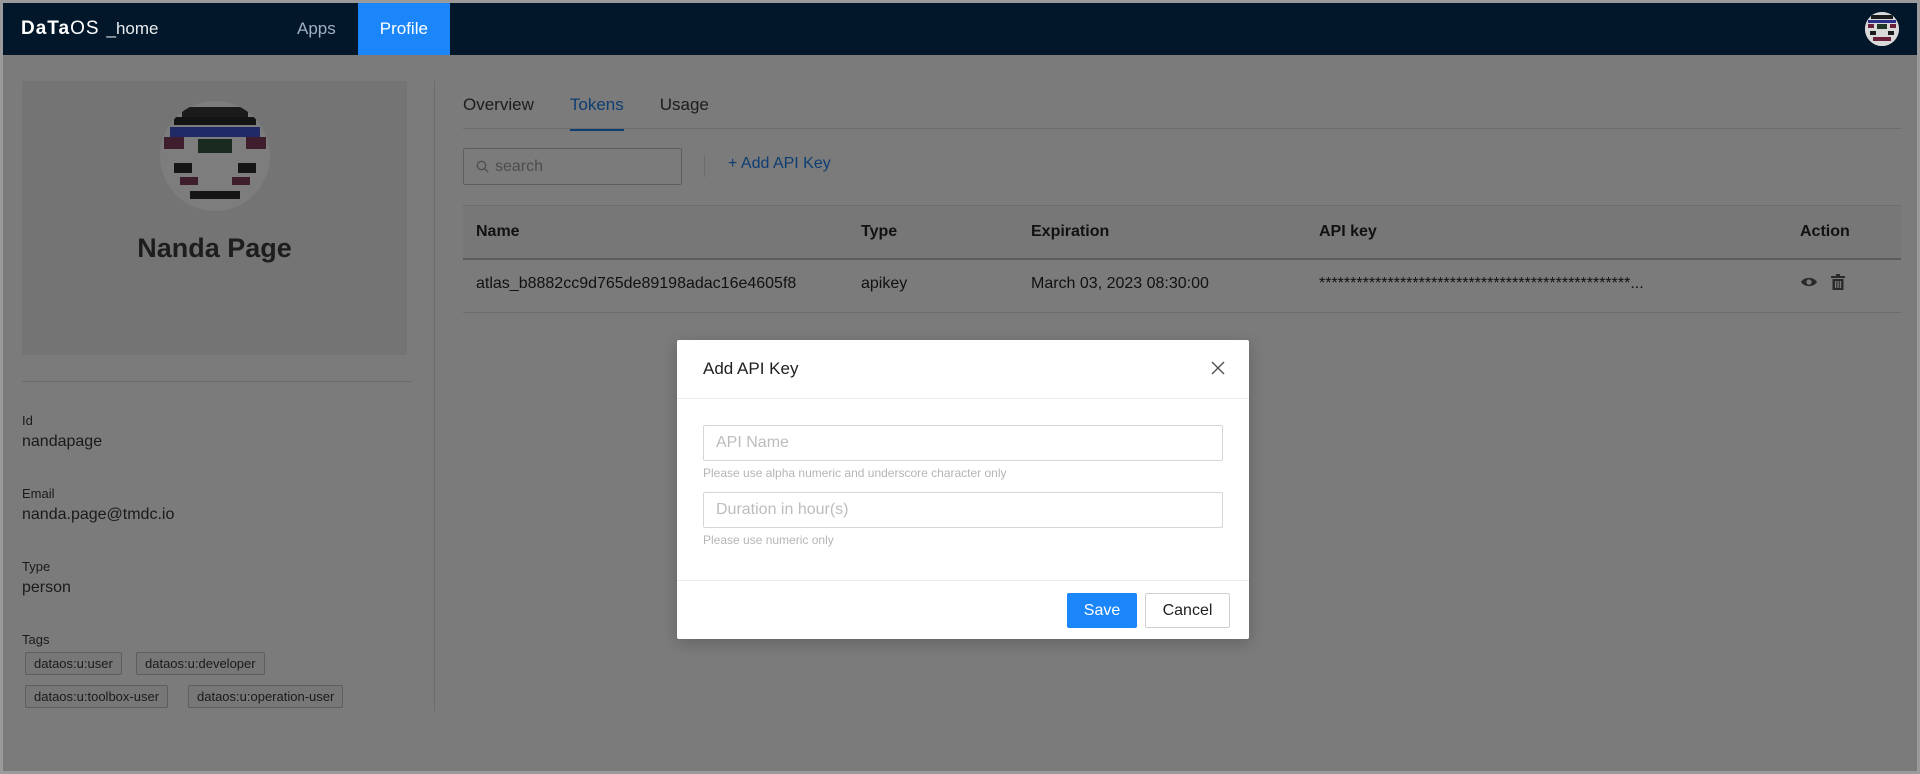 The height and width of the screenshot is (774, 1920). I want to click on dialog-header: Add API Key, so click(963, 369).